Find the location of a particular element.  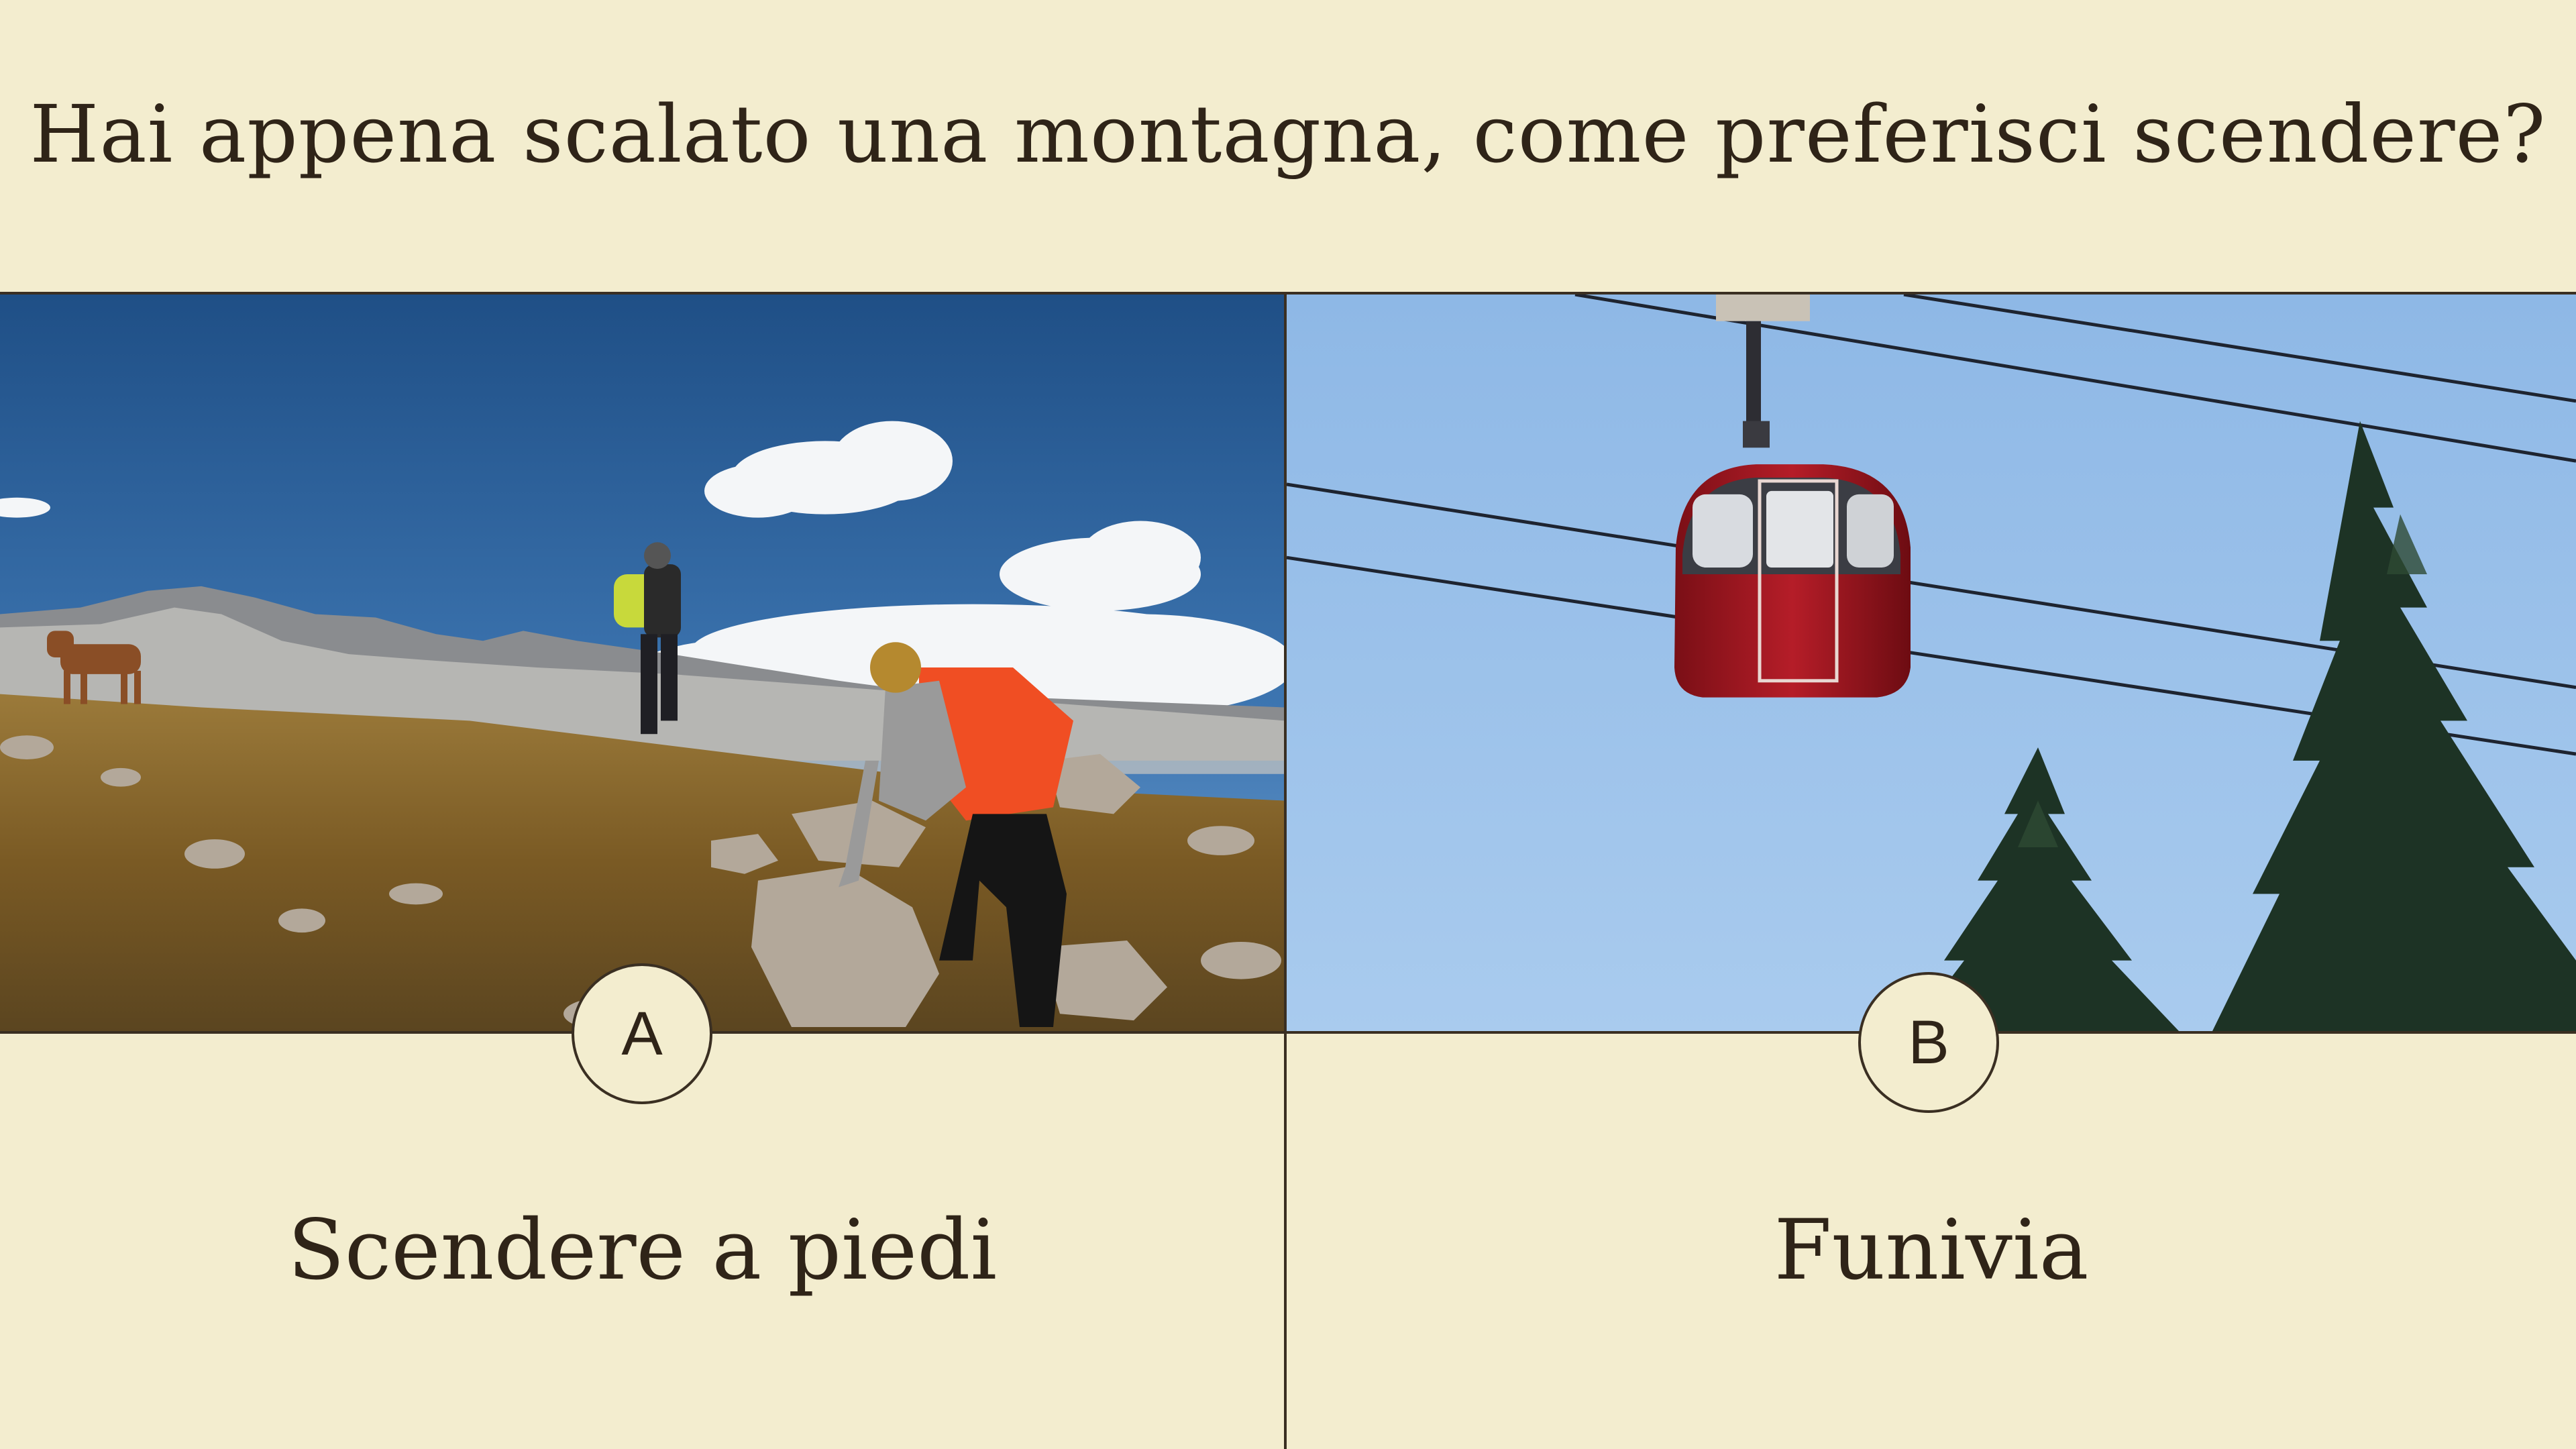

option-a-badge: A is located at coordinates (642, 1033).